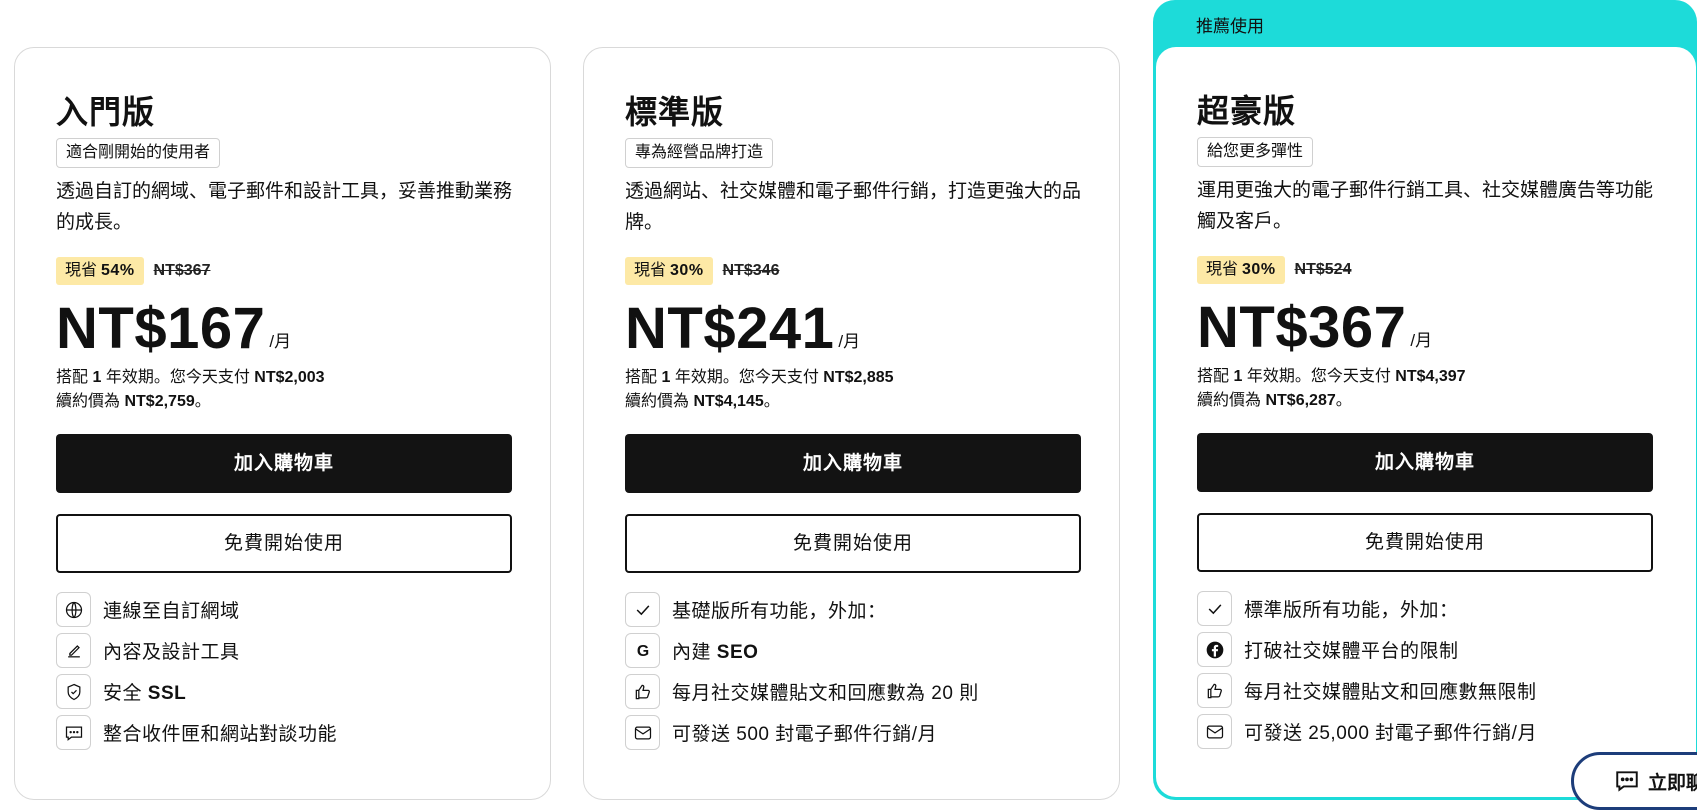 This screenshot has width=1697, height=810. I want to click on feature-text: 安全 SSL, so click(145, 693).